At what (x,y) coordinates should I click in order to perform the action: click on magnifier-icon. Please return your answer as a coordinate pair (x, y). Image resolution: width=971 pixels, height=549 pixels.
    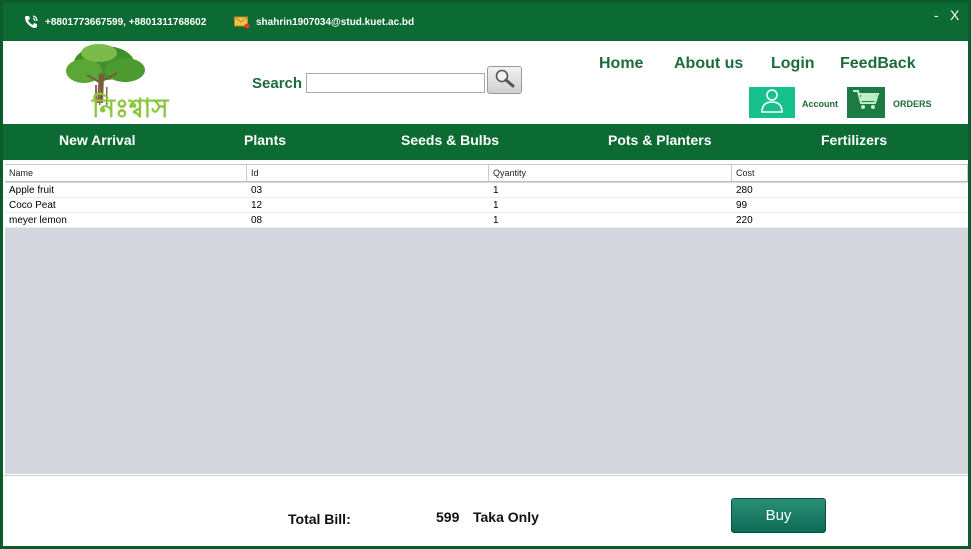
    Looking at the image, I should click on (505, 80).